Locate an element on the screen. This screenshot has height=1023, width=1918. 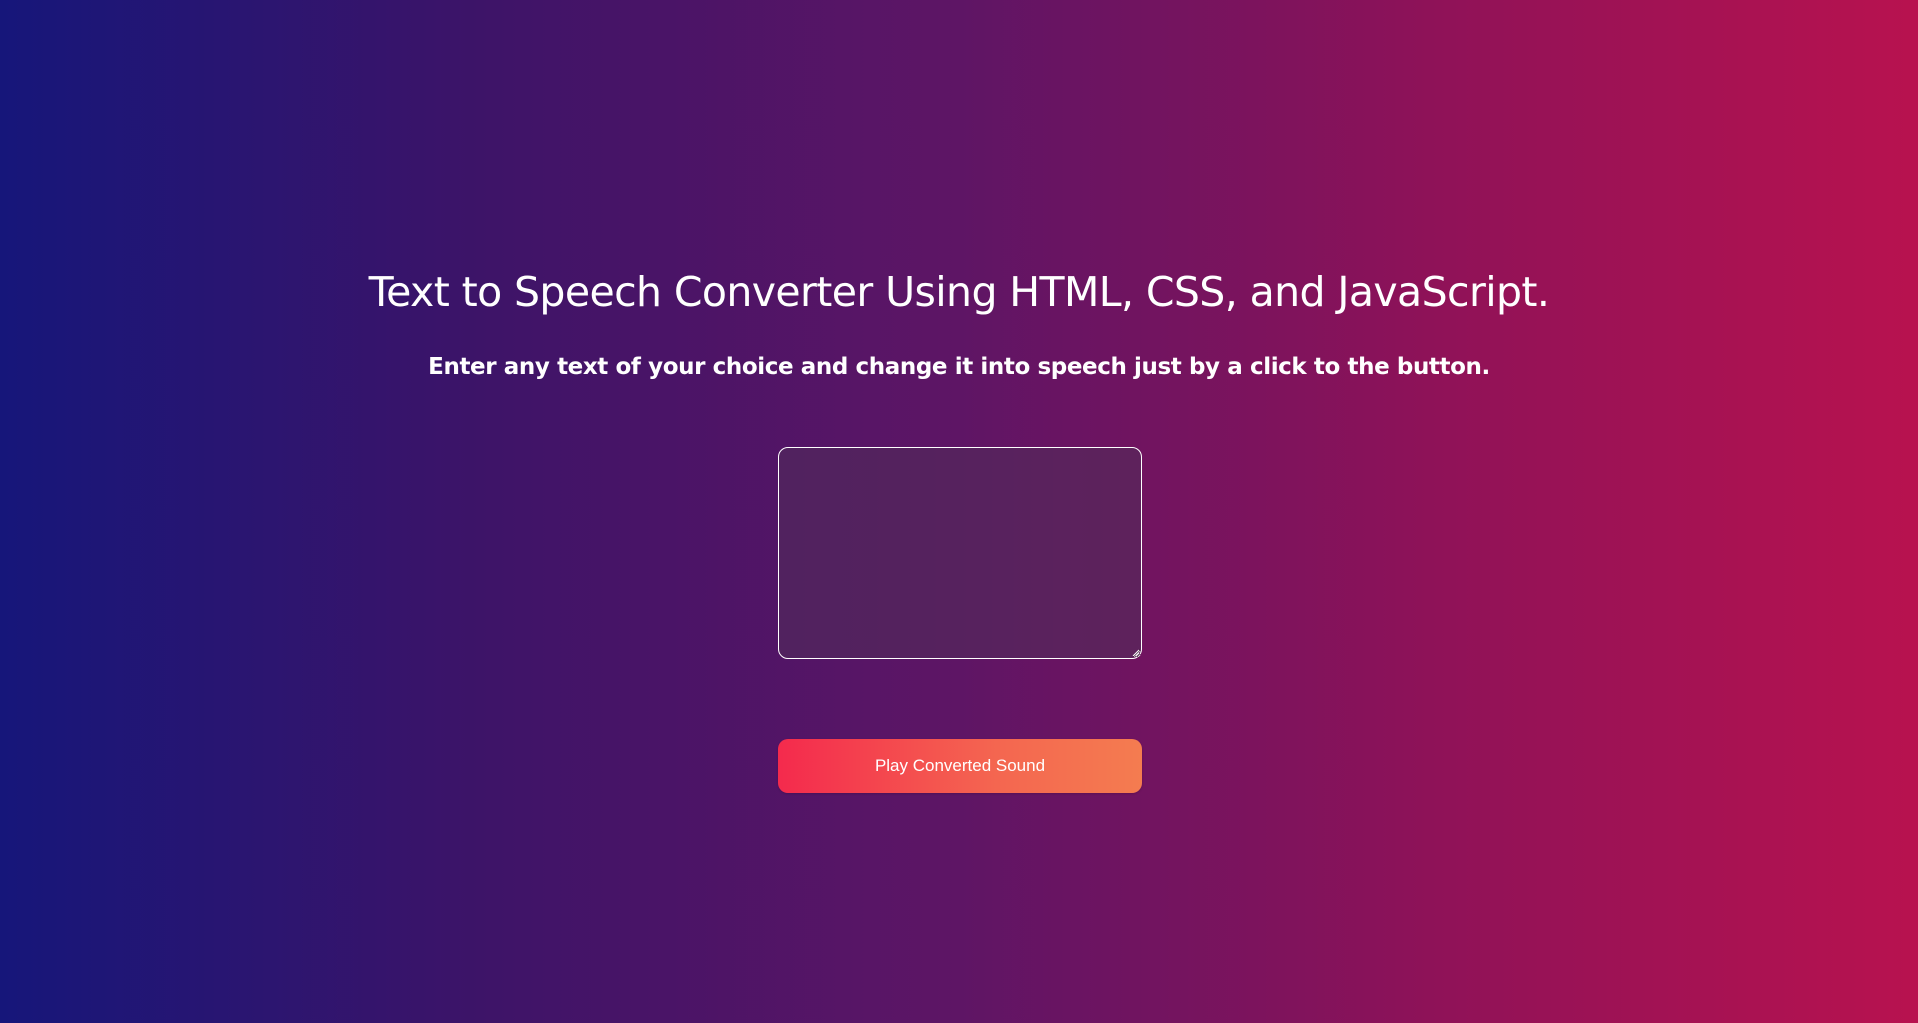
text-input is located at coordinates (960, 553).